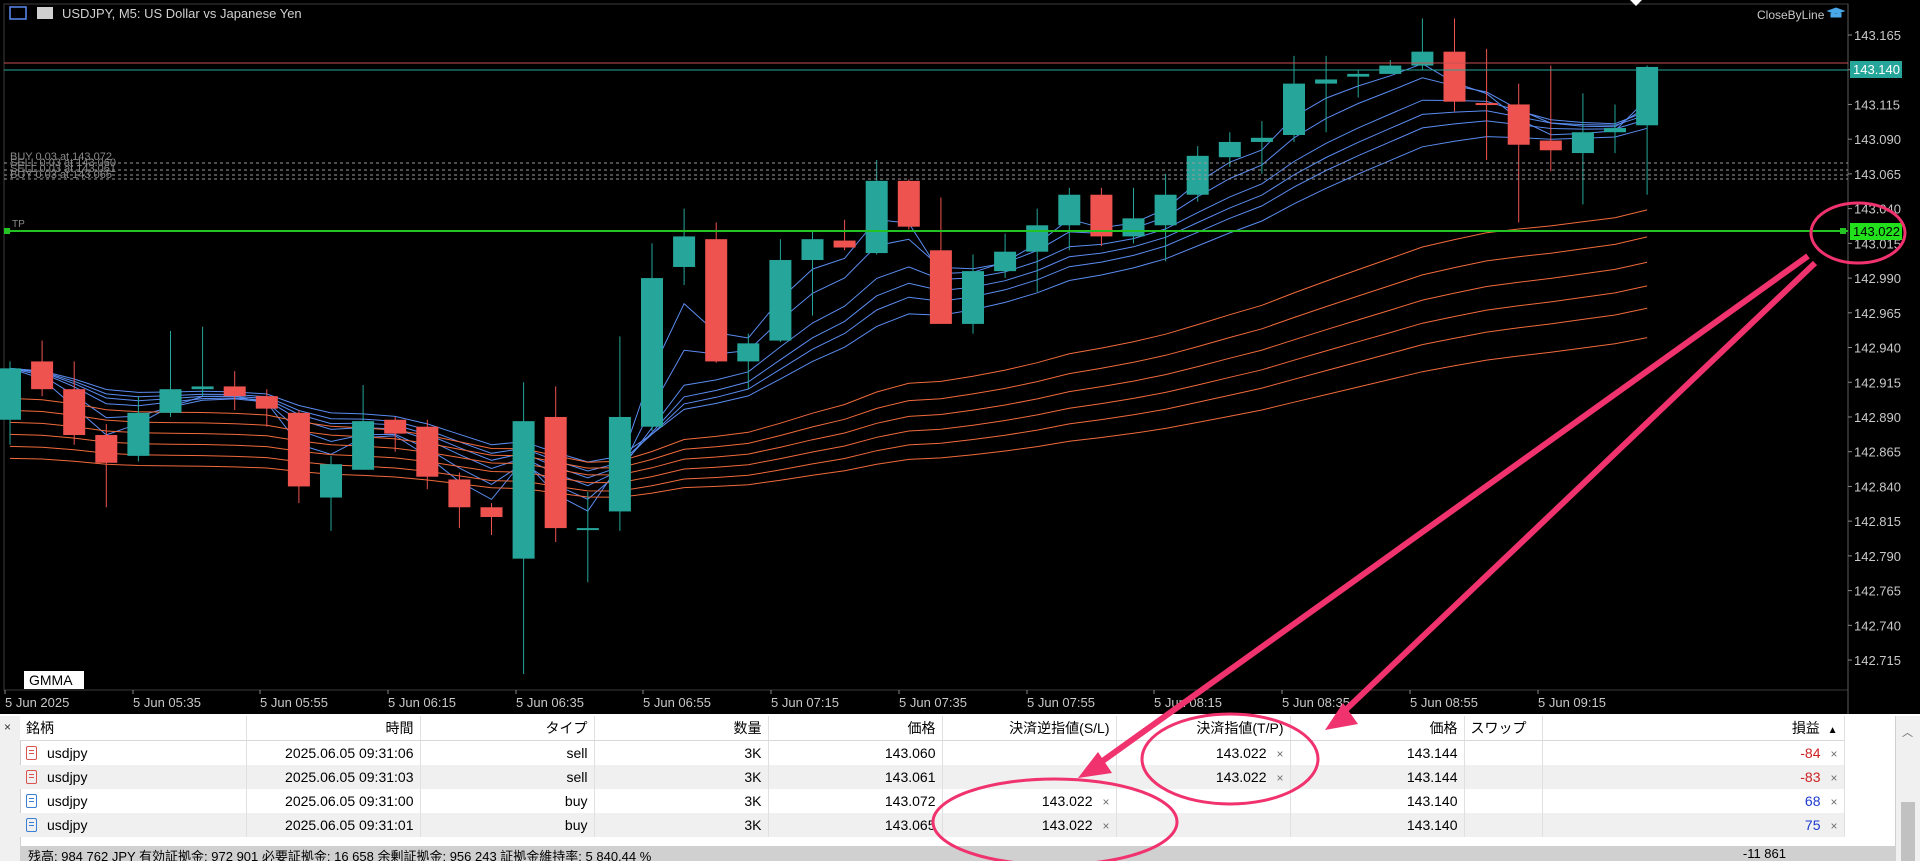 This screenshot has height=861, width=1920. Describe the element at coordinates (1843, 231) in the screenshot. I see `tp-line-handle-right` at that location.